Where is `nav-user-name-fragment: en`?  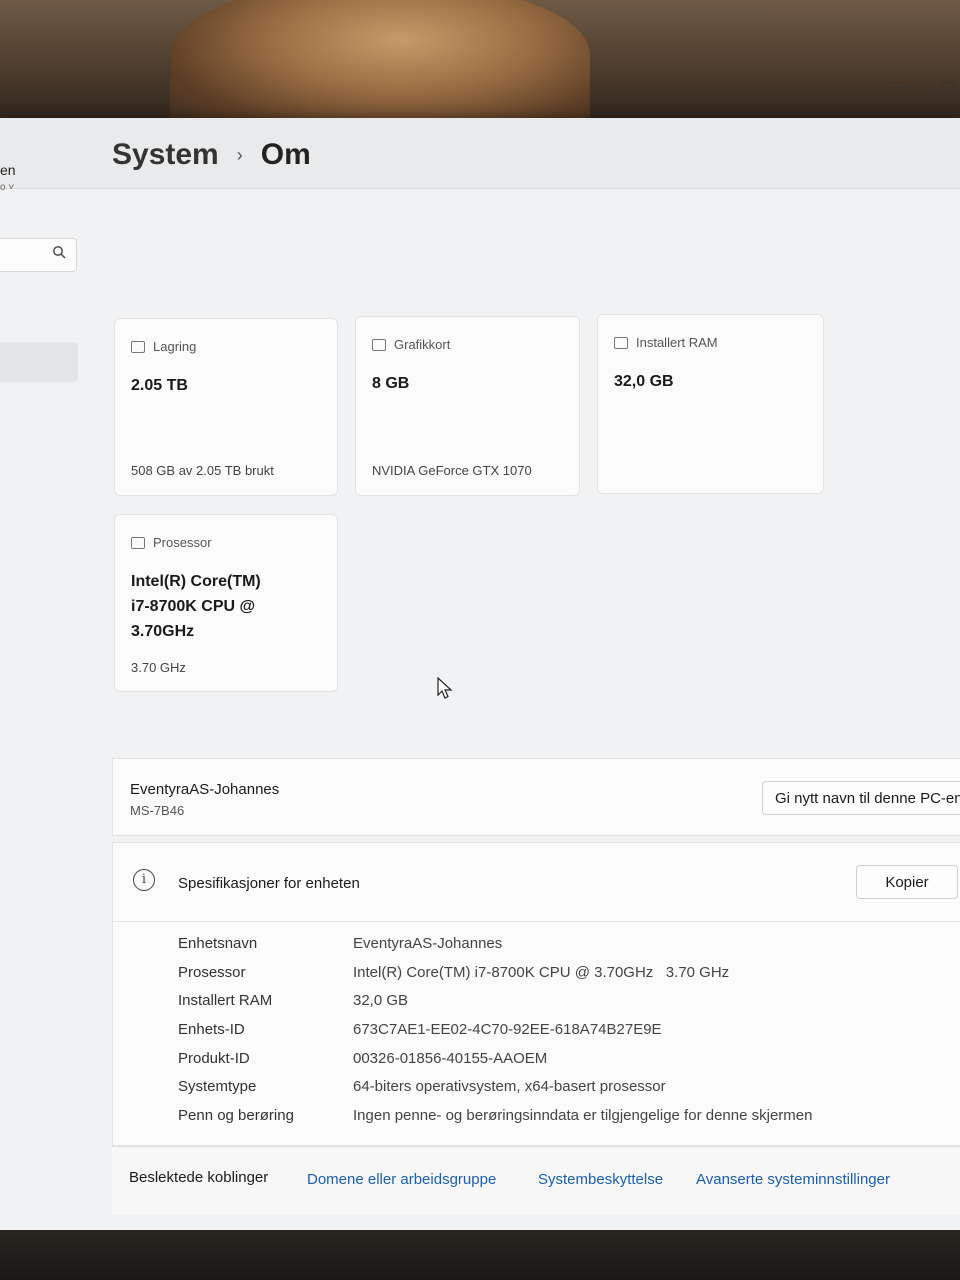
nav-user-name-fragment: en is located at coordinates (8, 170).